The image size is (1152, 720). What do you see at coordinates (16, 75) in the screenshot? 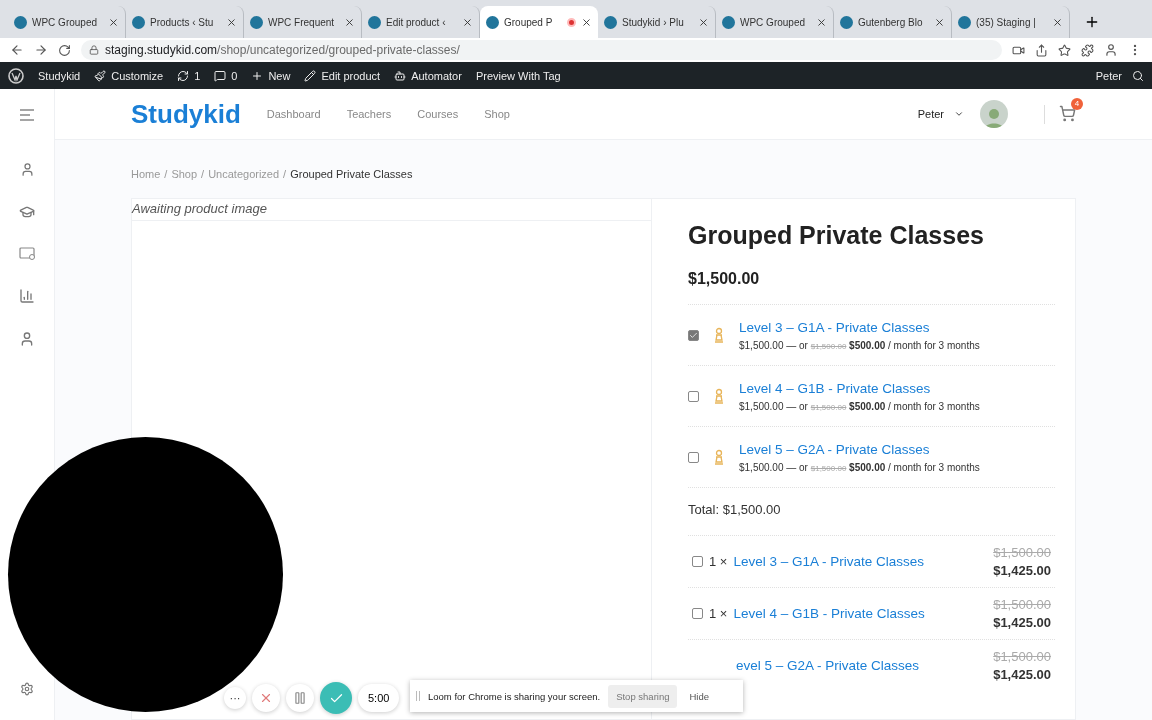
I see `wordpress-icon` at bounding box center [16, 75].